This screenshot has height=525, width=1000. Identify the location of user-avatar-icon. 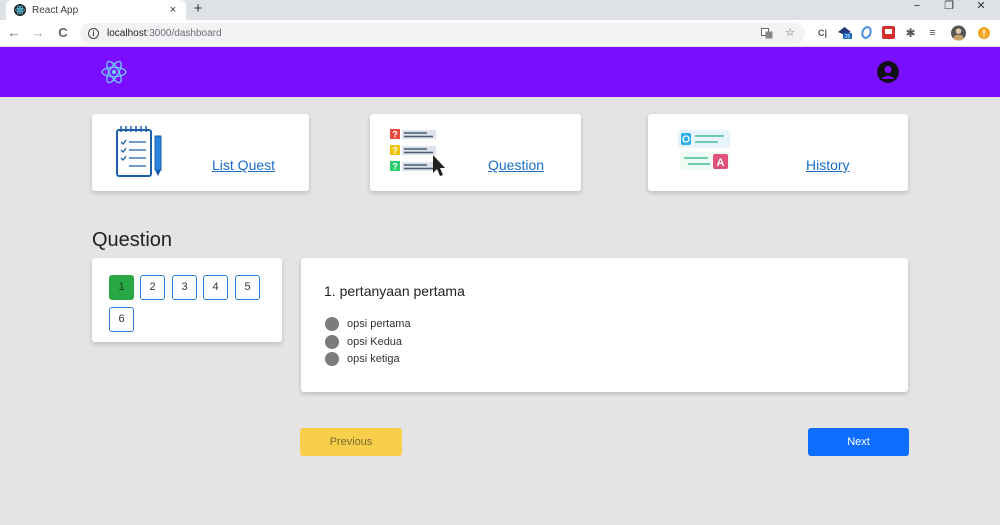
(888, 72).